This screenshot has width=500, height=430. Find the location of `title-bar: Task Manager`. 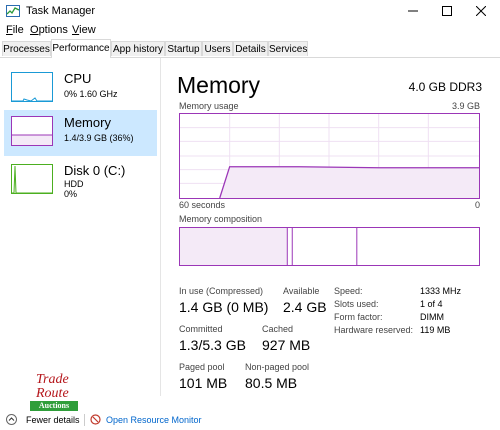

title-bar: Task Manager is located at coordinates (250, 11).